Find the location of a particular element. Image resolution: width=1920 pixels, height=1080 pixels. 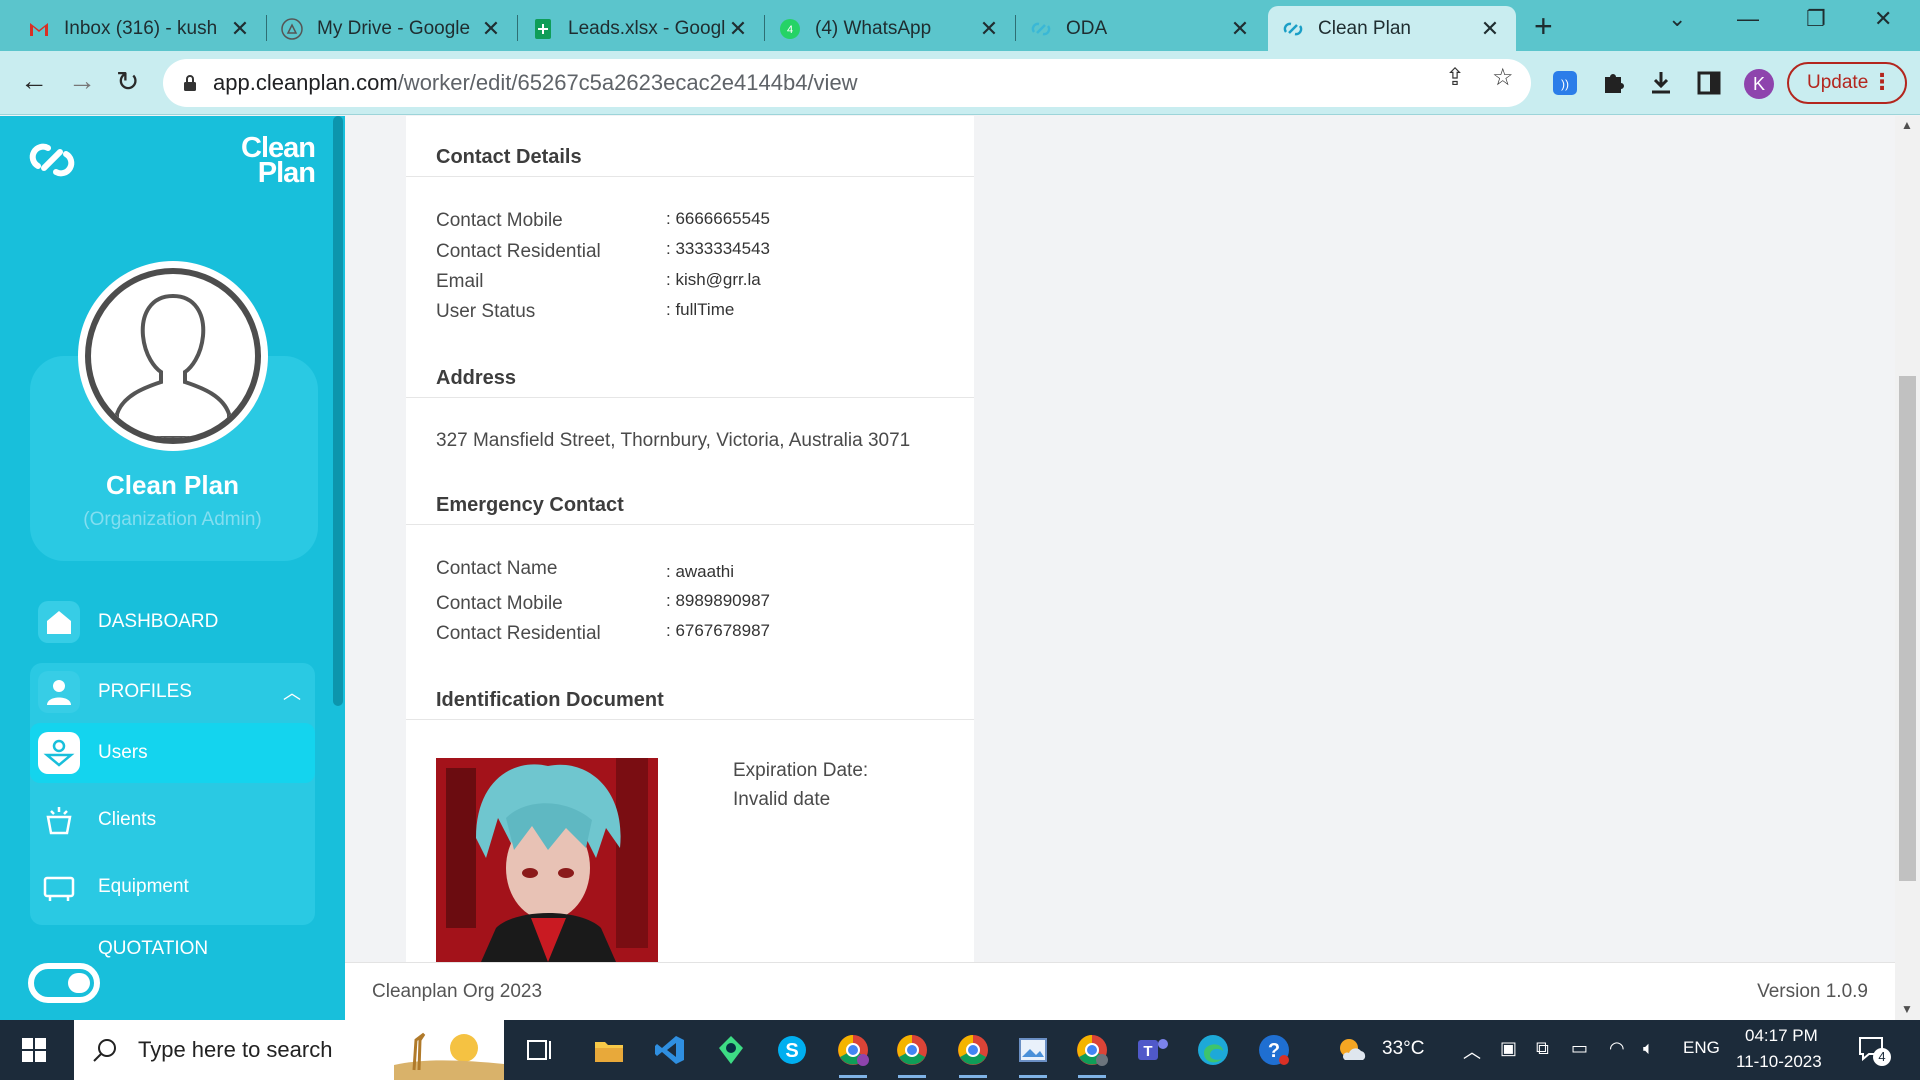

file-explorer-icon is located at coordinates (609, 1050).